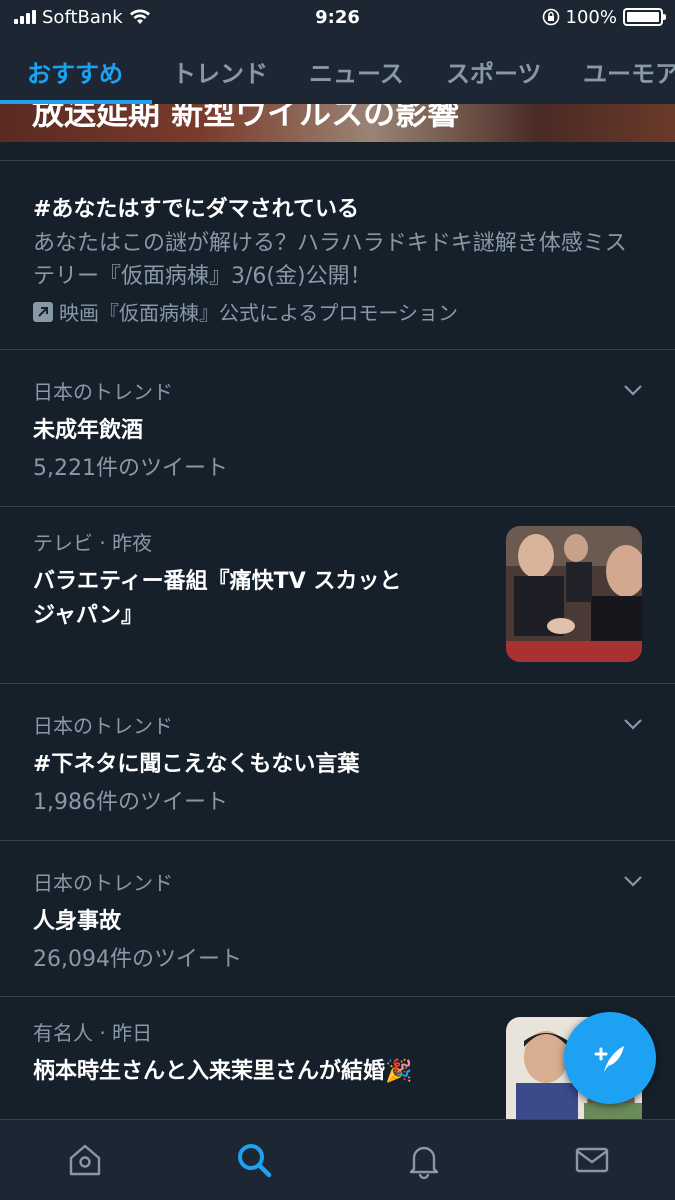 The height and width of the screenshot is (1200, 675). Describe the element at coordinates (75, 71) in the screenshot. I see `tab-recommended: おすすめ` at that location.